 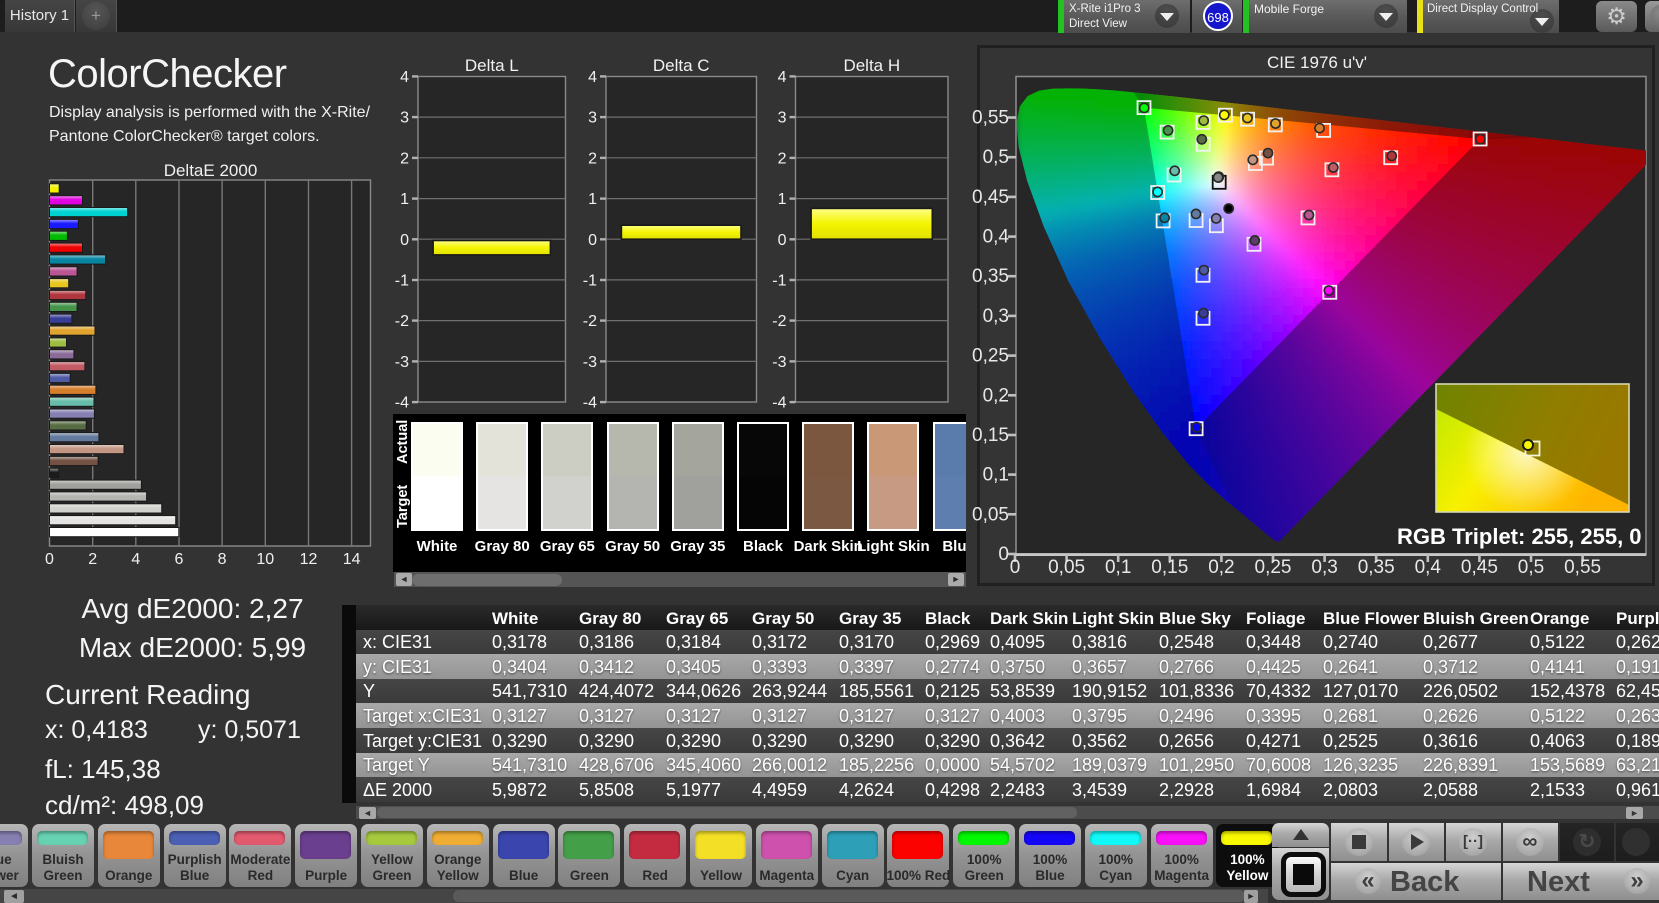 I want to click on svg-text: RGB Triplet: 255, 255, 0, so click(x=1519, y=536).